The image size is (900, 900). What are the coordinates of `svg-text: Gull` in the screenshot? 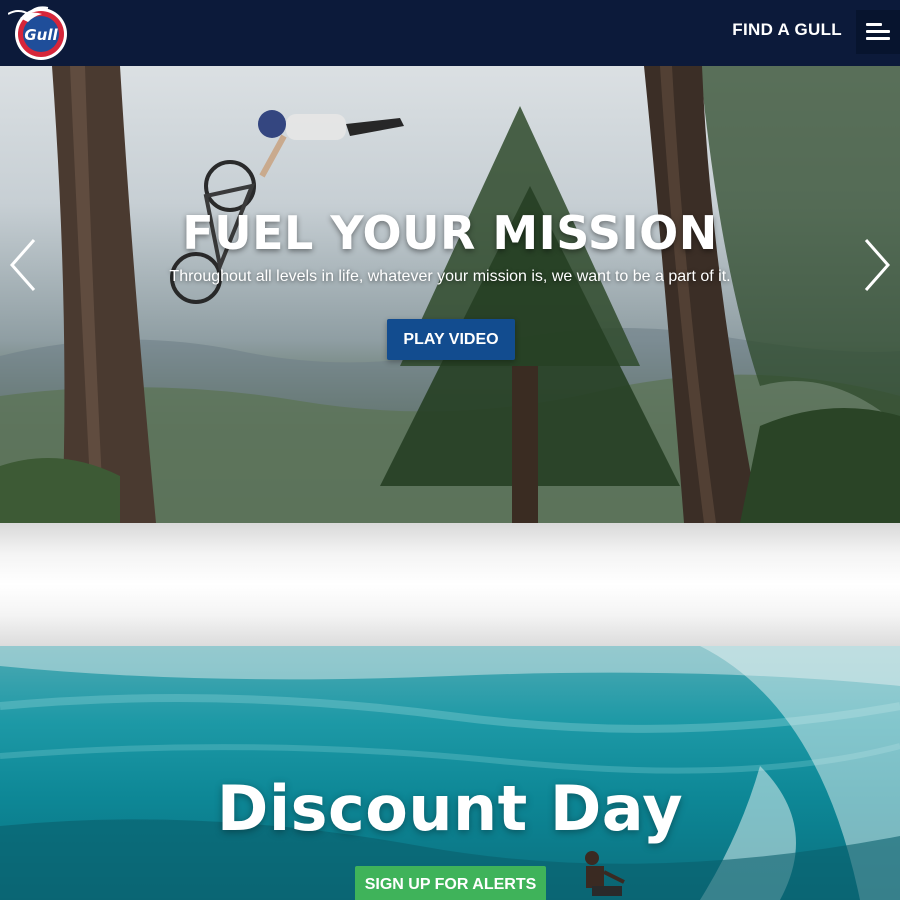 It's located at (41, 35).